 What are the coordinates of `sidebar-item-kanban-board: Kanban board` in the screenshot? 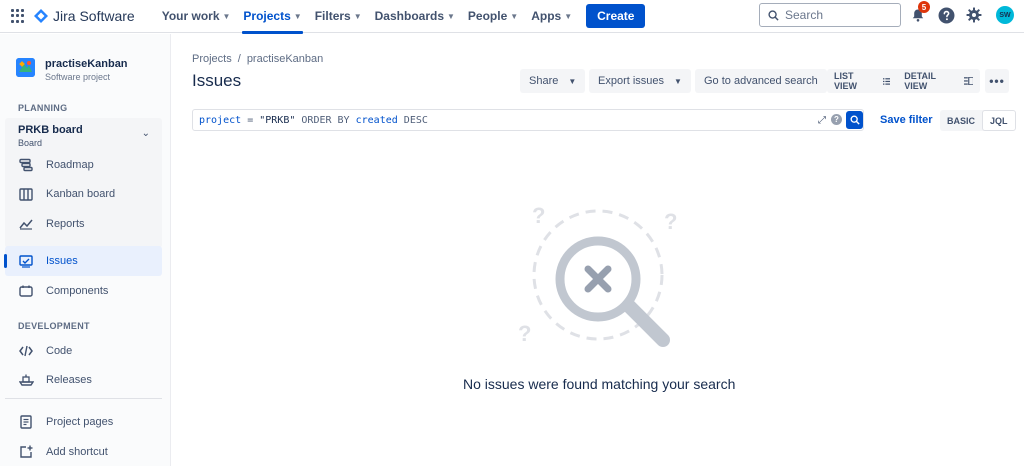 It's located at (83, 194).